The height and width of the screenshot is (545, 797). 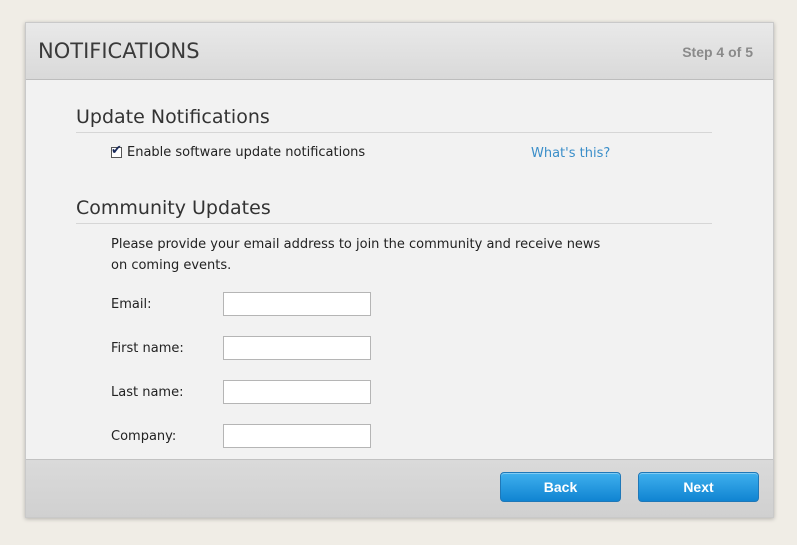 I want to click on section-title-update-notifications: Update Notifications, so click(x=394, y=119).